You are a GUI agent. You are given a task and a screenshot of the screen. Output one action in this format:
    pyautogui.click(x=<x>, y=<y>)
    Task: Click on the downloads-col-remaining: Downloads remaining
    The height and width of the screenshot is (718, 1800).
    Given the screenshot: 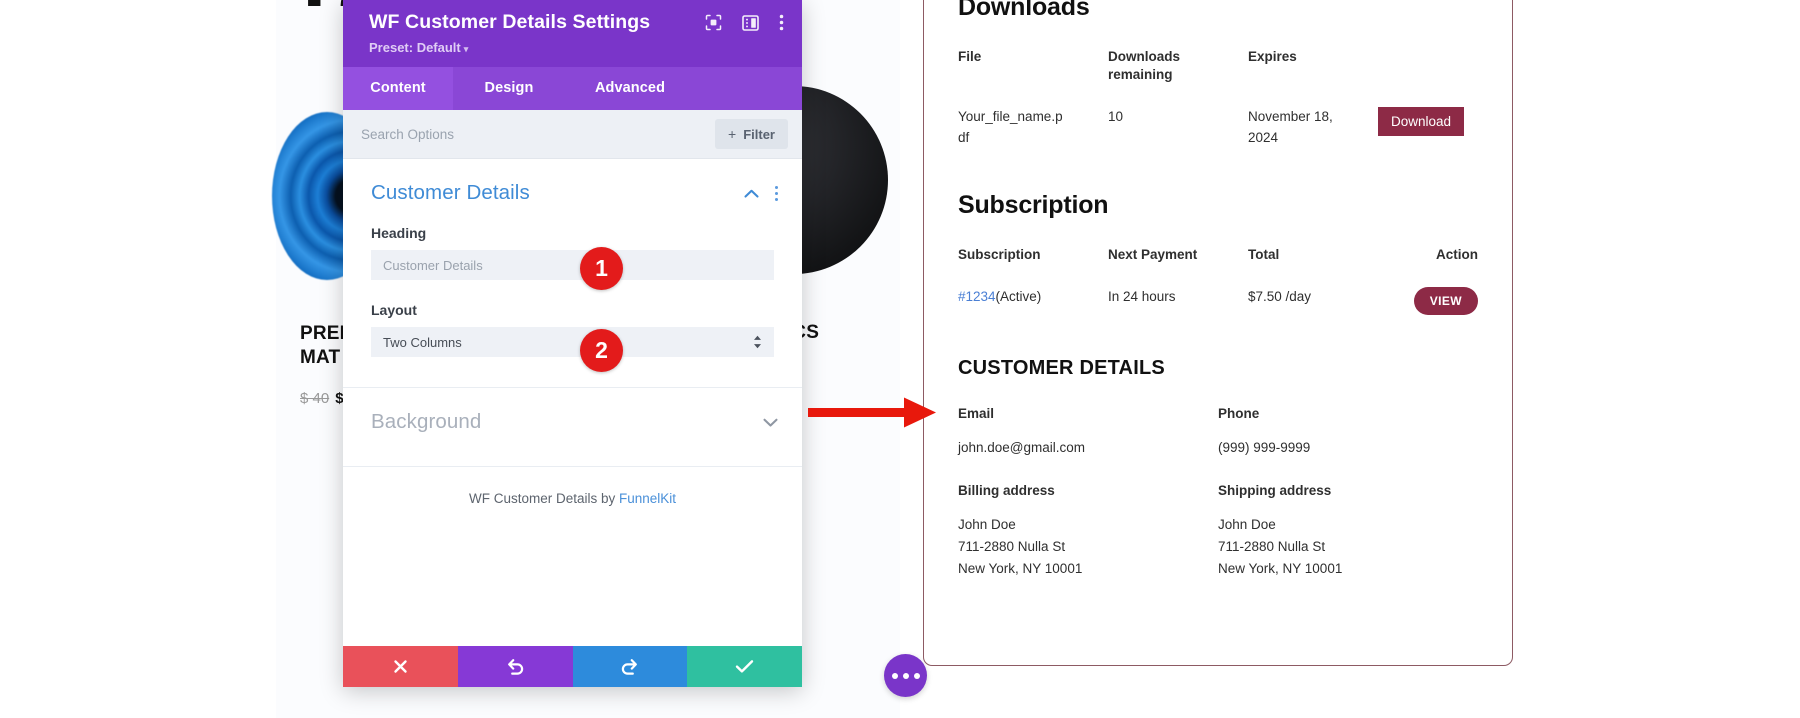 What is the action you would take?
    pyautogui.click(x=1144, y=65)
    